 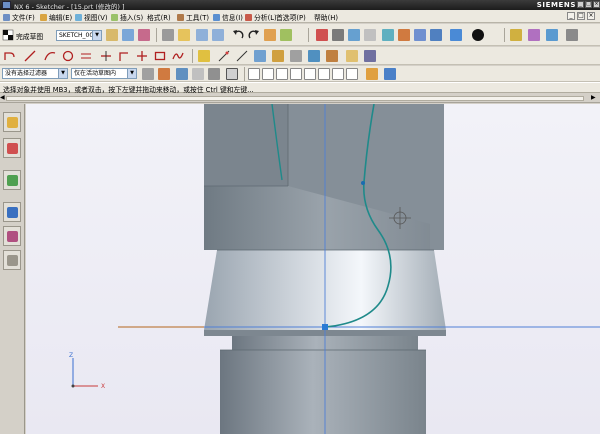 I want to click on pan-icon, so click(x=354, y=35).